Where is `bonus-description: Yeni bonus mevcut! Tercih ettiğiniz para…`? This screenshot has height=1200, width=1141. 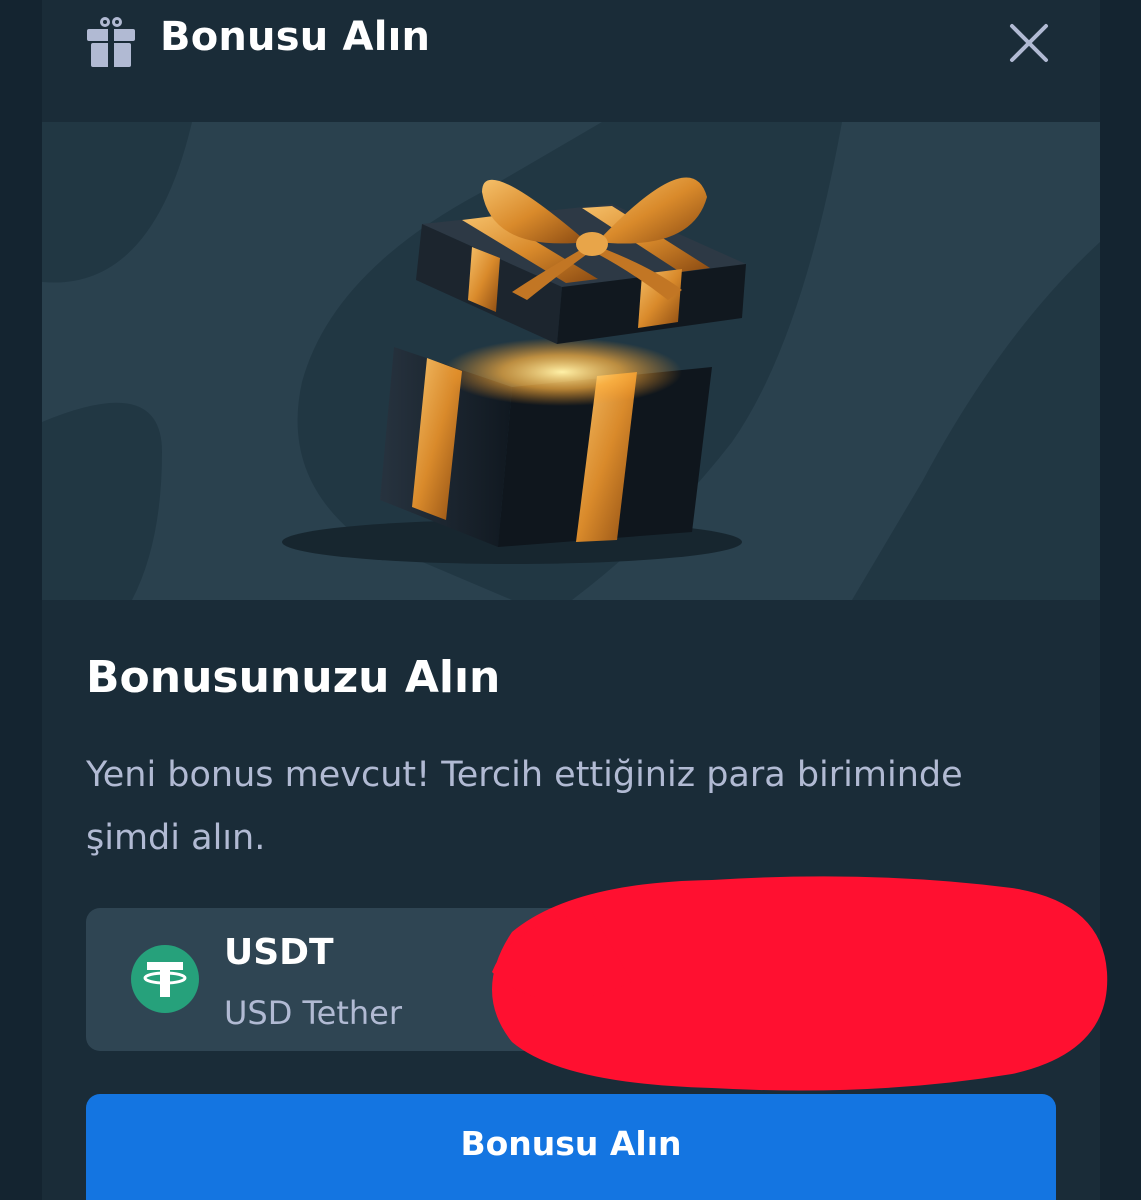
bonus-description: Yeni bonus mevcut! Tercih ettiğiniz para… is located at coordinates (524, 806).